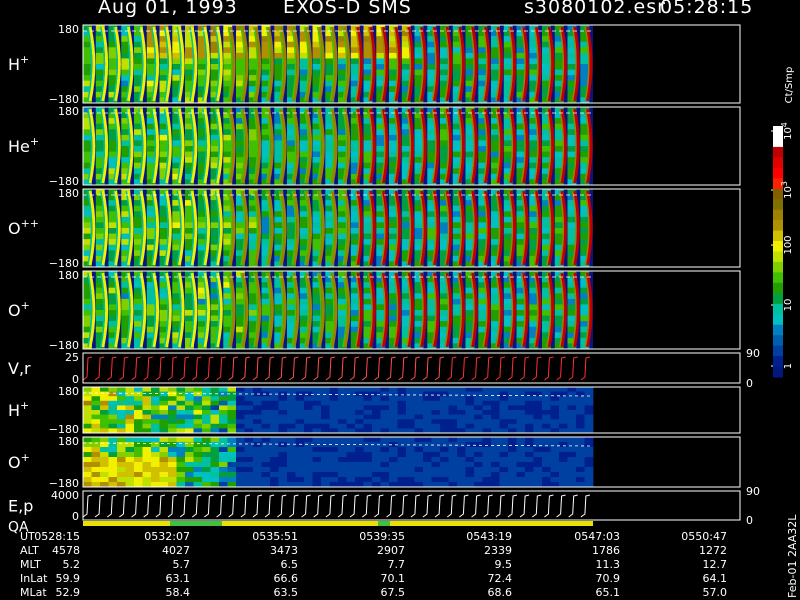 This screenshot has height=600, width=800. I want to click on footer-row-label: UT, so click(27, 536).